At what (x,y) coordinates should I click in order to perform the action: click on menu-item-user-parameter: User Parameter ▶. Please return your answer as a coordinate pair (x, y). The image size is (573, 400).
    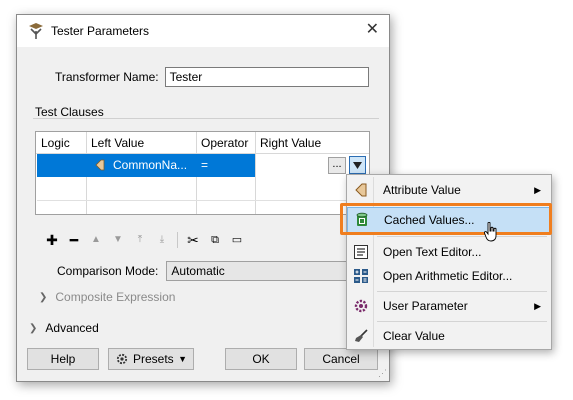
    Looking at the image, I should click on (449, 306).